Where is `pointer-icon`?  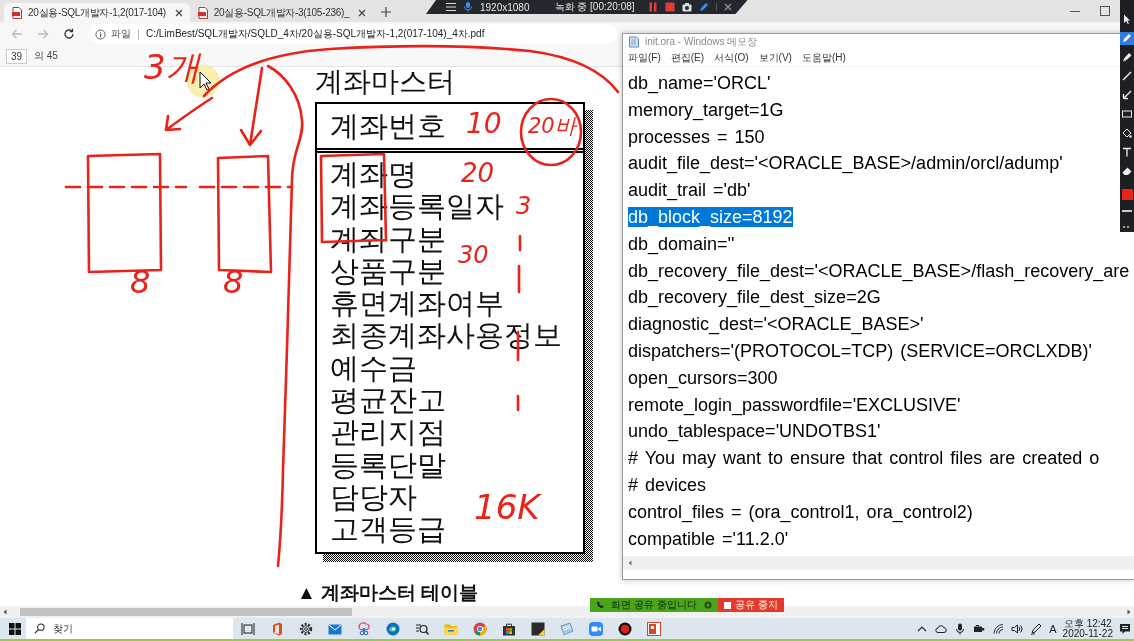
pointer-icon is located at coordinates (1127, 19).